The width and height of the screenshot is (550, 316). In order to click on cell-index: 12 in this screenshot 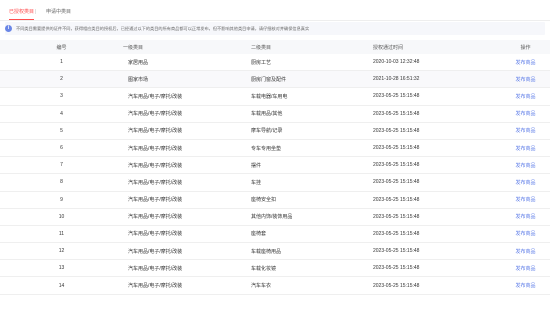, I will do `click(61, 251)`.